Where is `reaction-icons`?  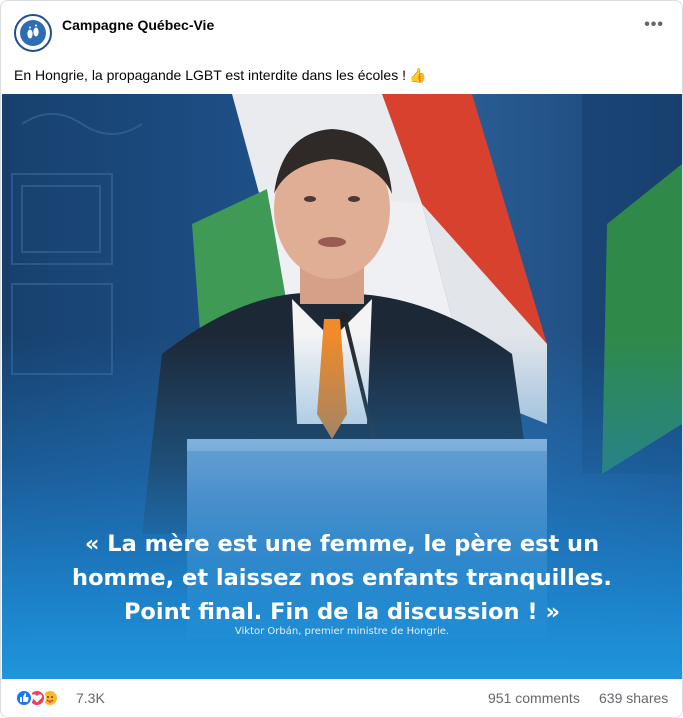 reaction-icons is located at coordinates (45, 698).